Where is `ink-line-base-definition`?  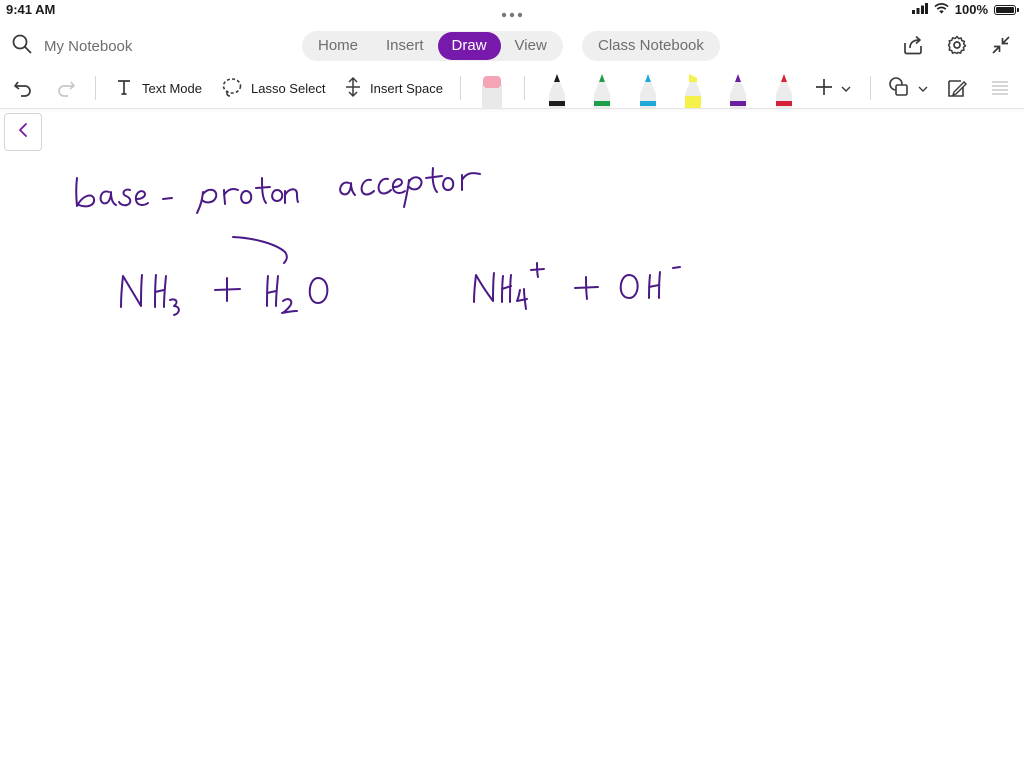 ink-line-base-definition is located at coordinates (278, 190).